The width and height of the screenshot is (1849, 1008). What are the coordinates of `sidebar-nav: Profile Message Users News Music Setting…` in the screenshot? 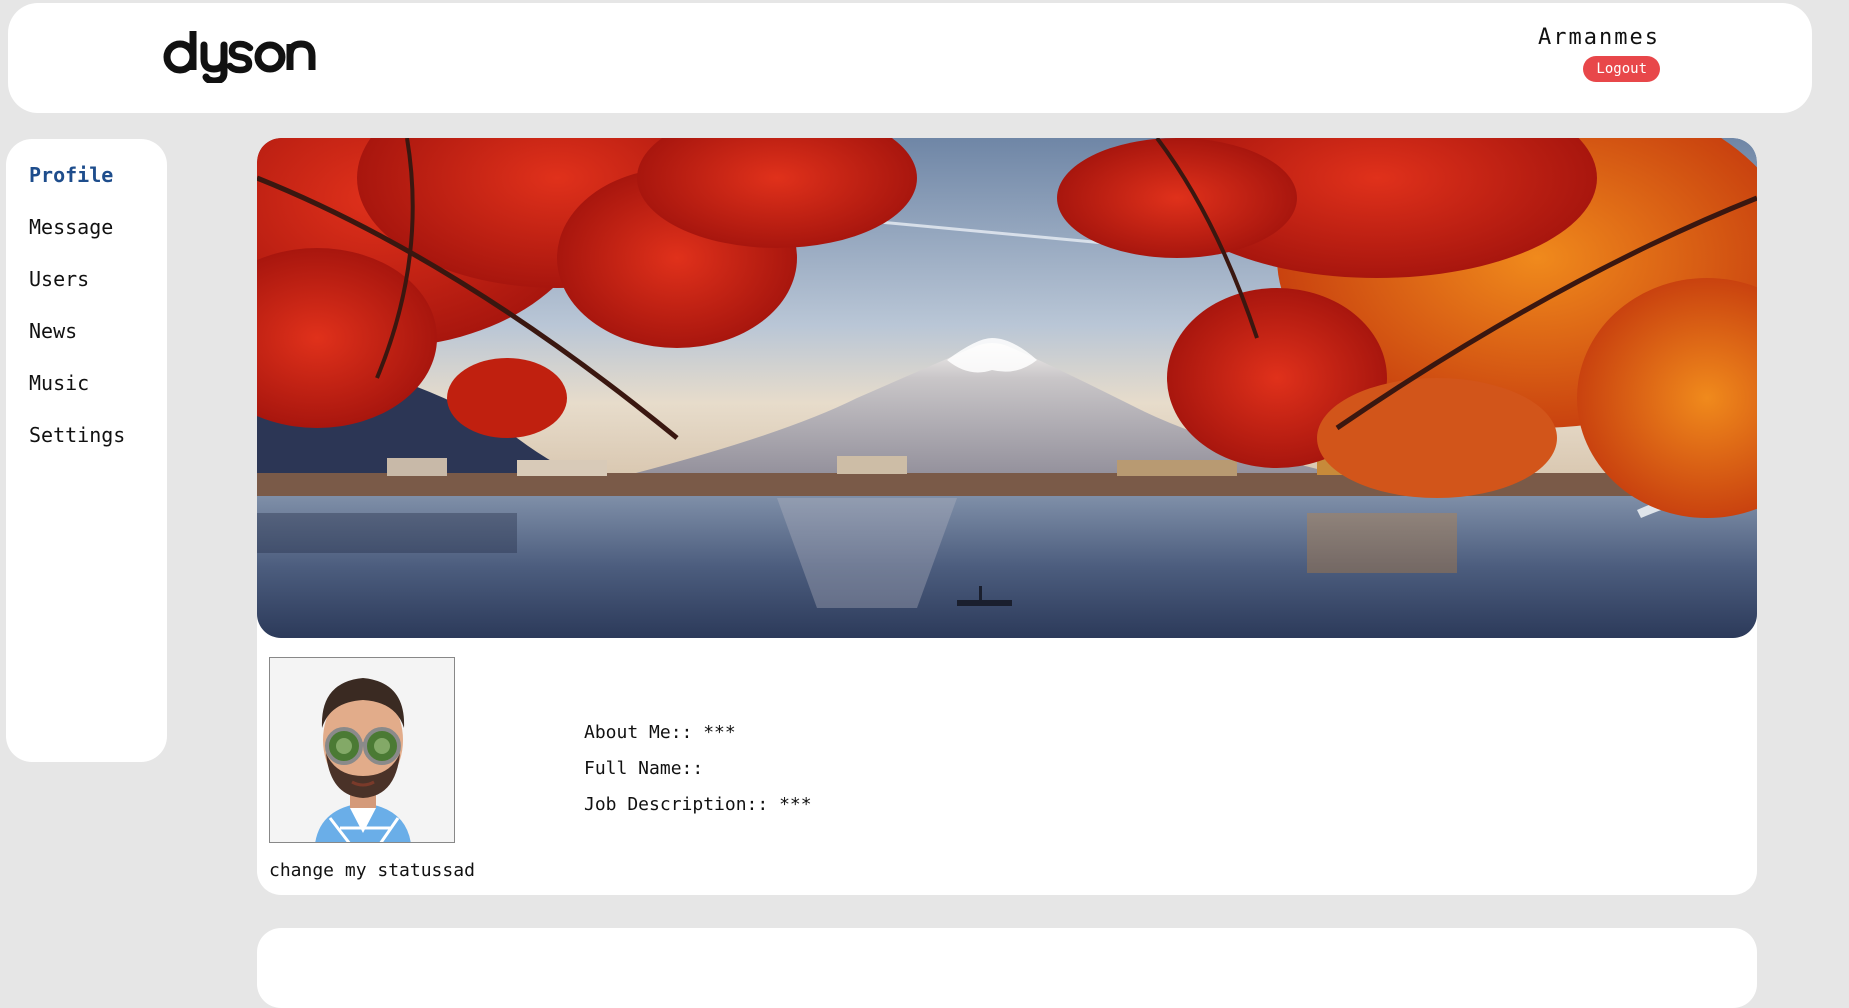 It's located at (86, 450).